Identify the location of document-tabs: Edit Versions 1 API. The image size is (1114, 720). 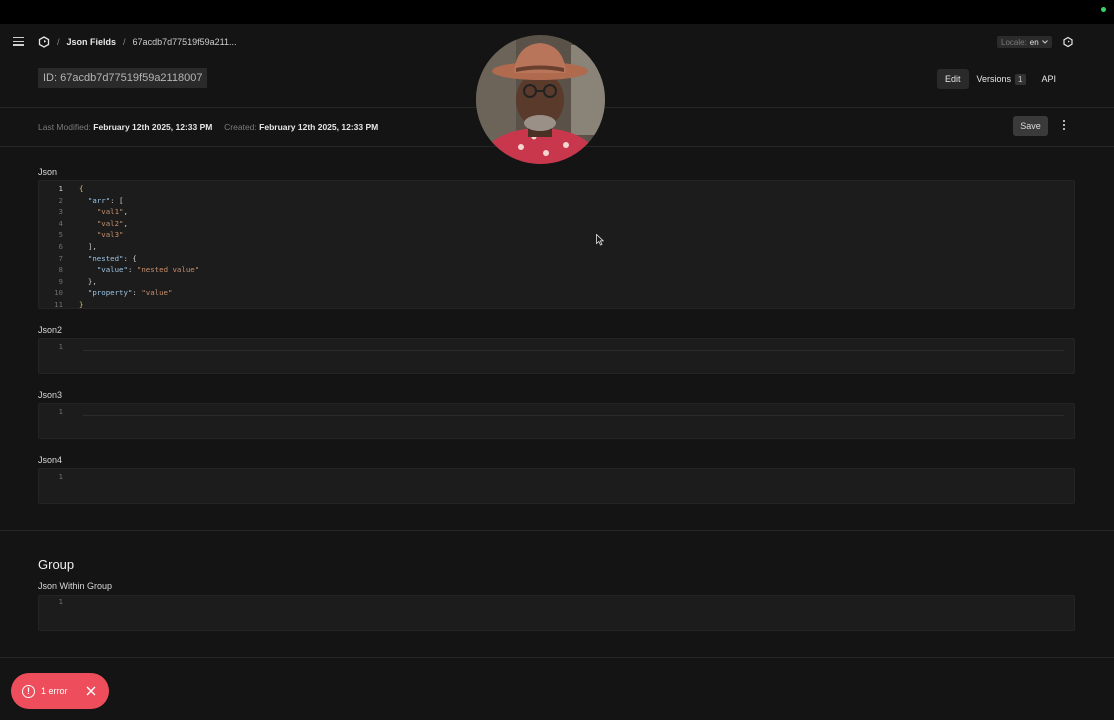
(1000, 79).